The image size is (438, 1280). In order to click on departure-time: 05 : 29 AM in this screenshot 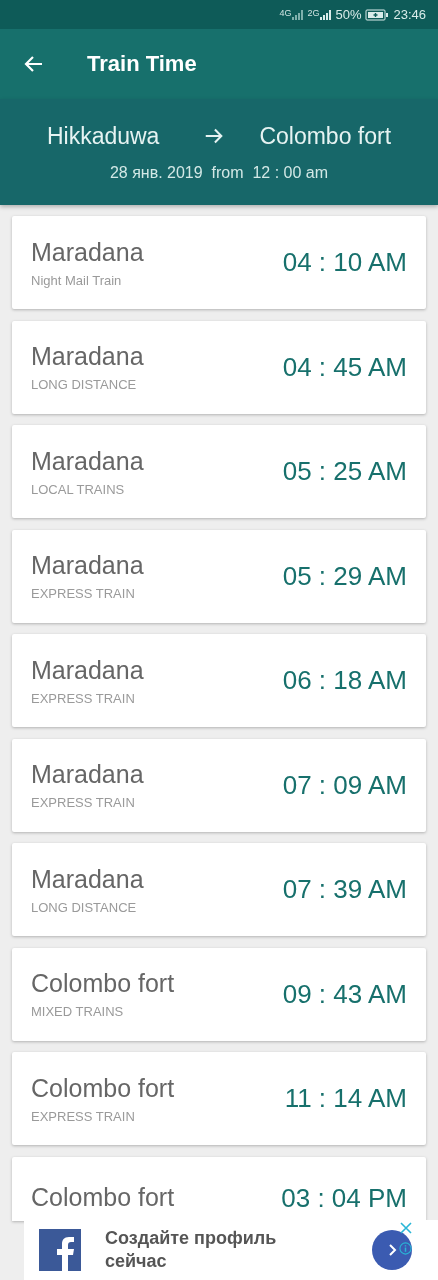, I will do `click(344, 576)`.